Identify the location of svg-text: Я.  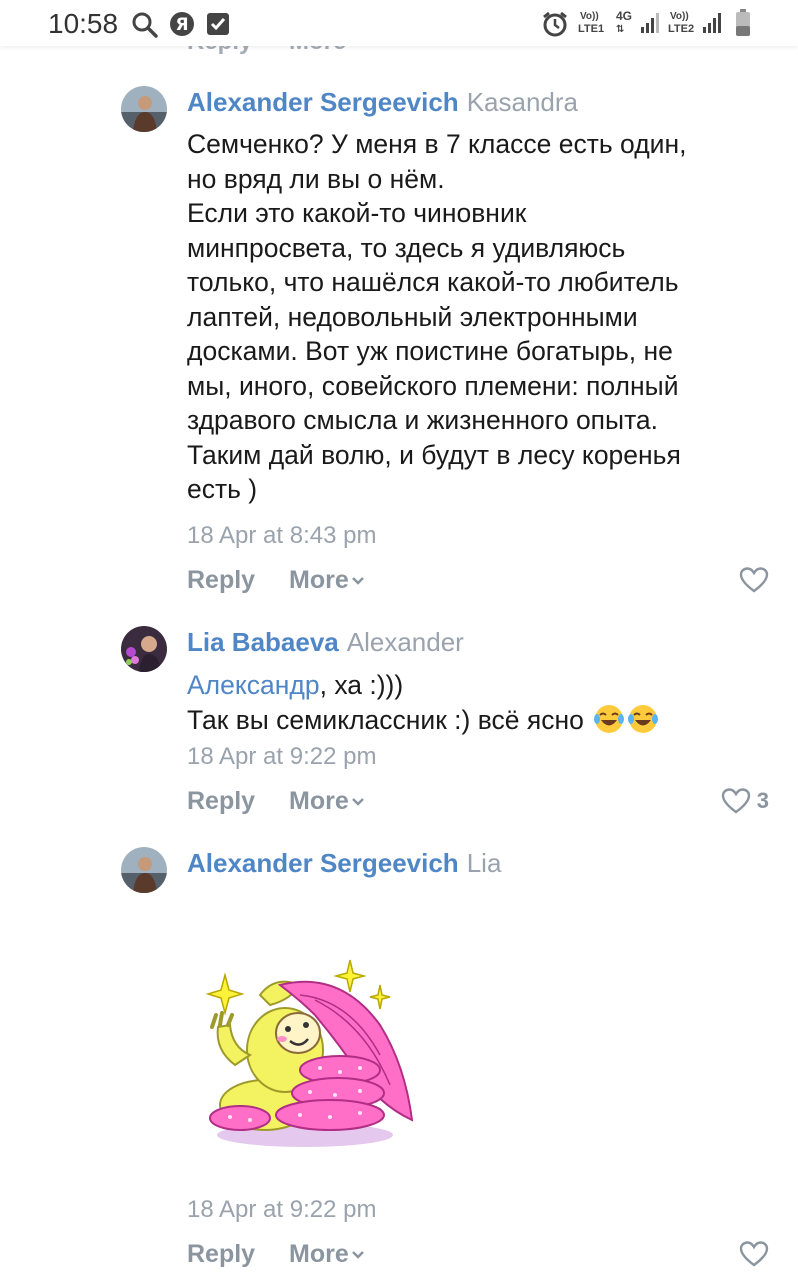
(181, 25).